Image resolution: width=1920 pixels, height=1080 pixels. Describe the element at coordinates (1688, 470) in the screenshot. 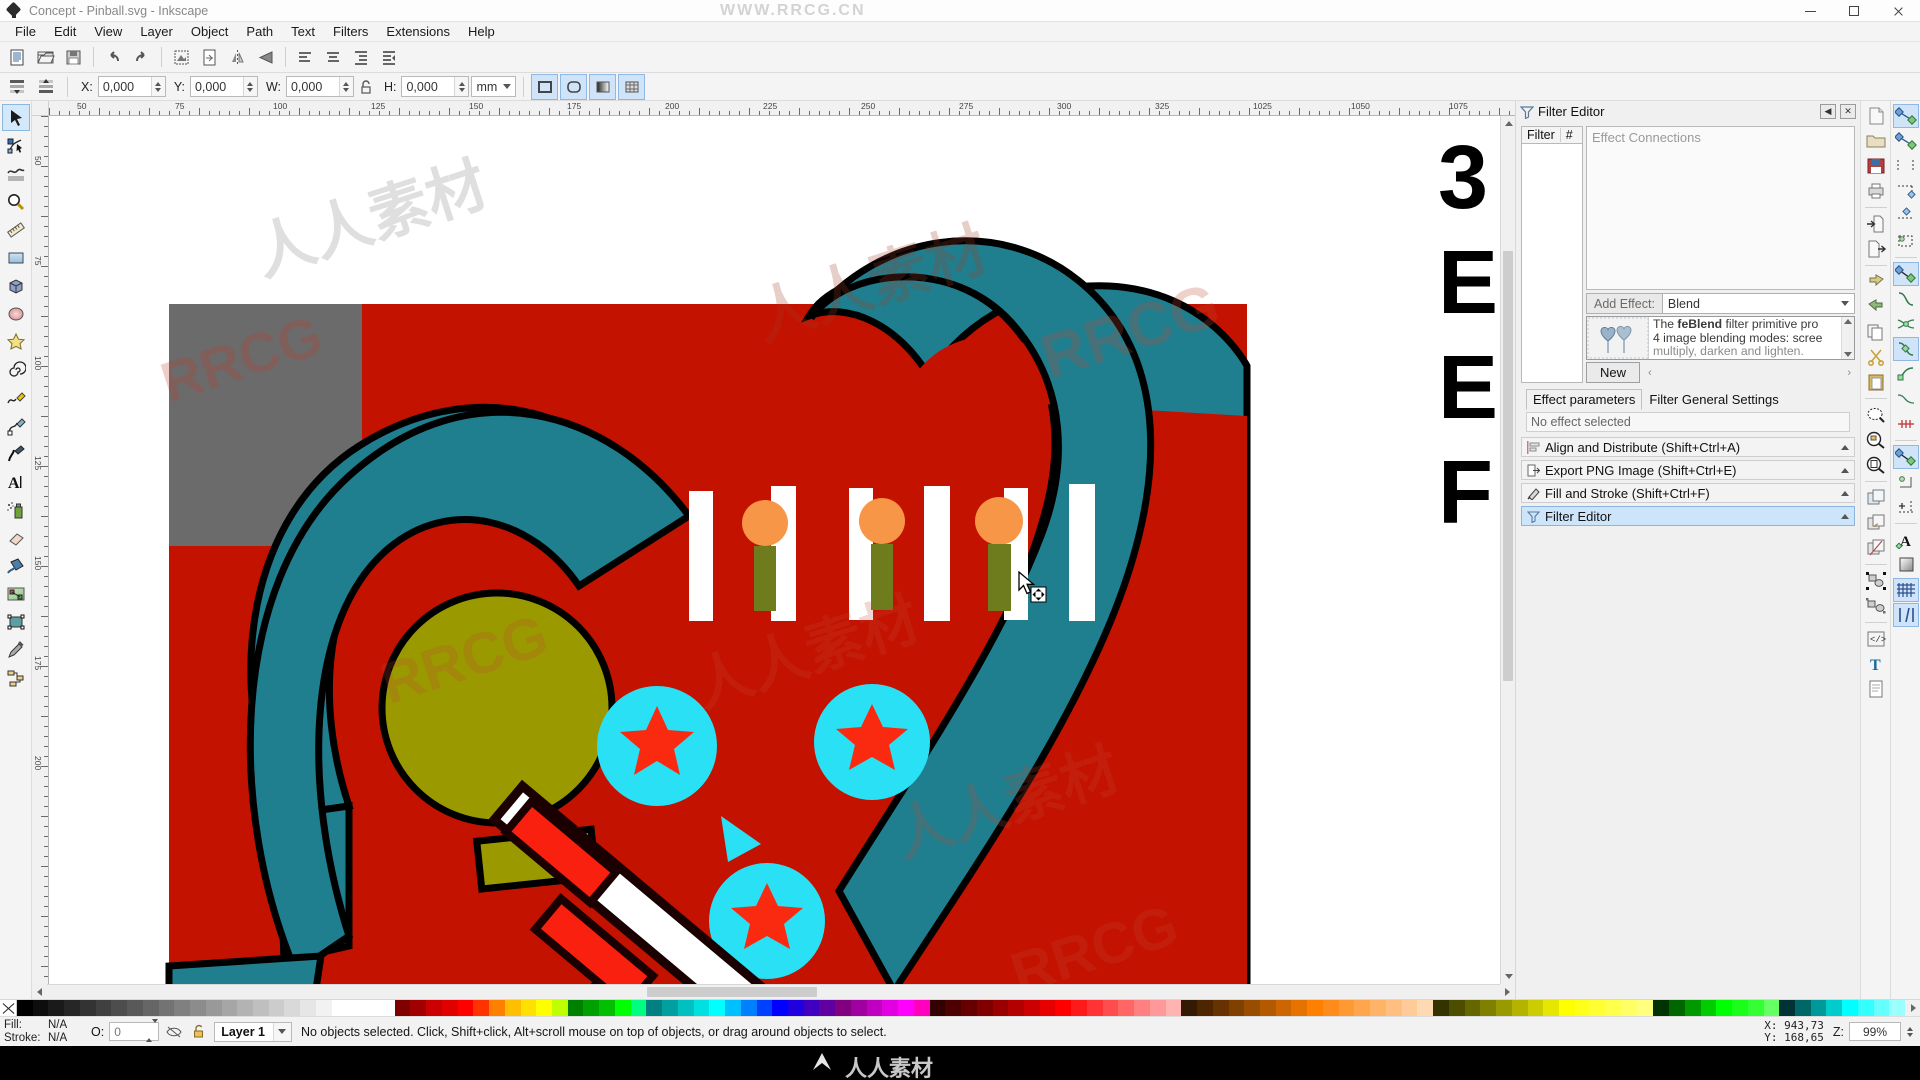

I see `accordion-export-png-image: Export PNG Image (Shift+Ctrl+E)` at that location.